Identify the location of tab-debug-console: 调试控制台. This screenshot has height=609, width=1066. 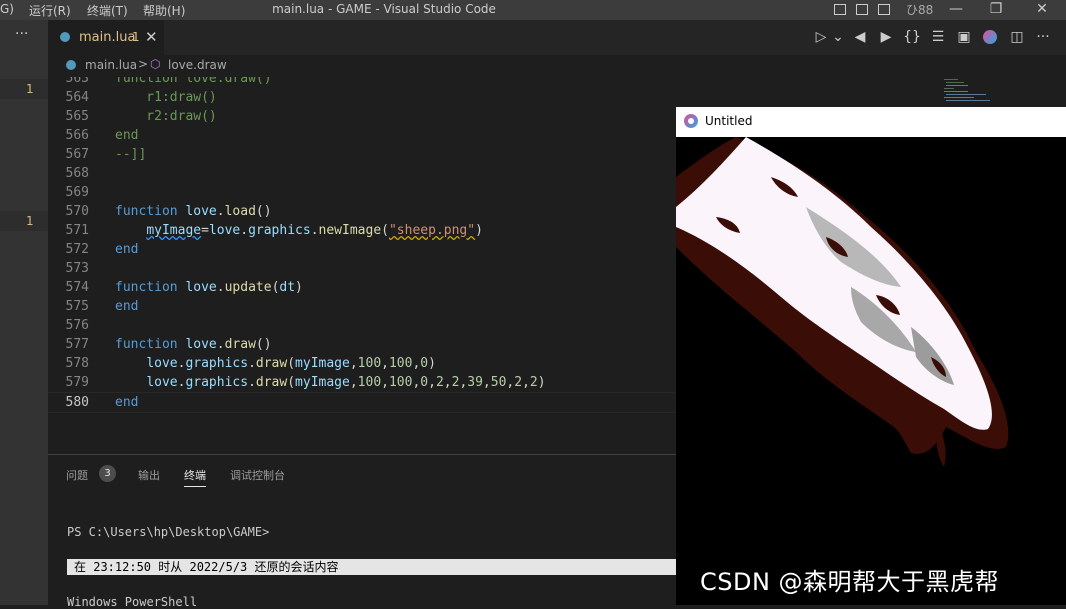
(257, 475).